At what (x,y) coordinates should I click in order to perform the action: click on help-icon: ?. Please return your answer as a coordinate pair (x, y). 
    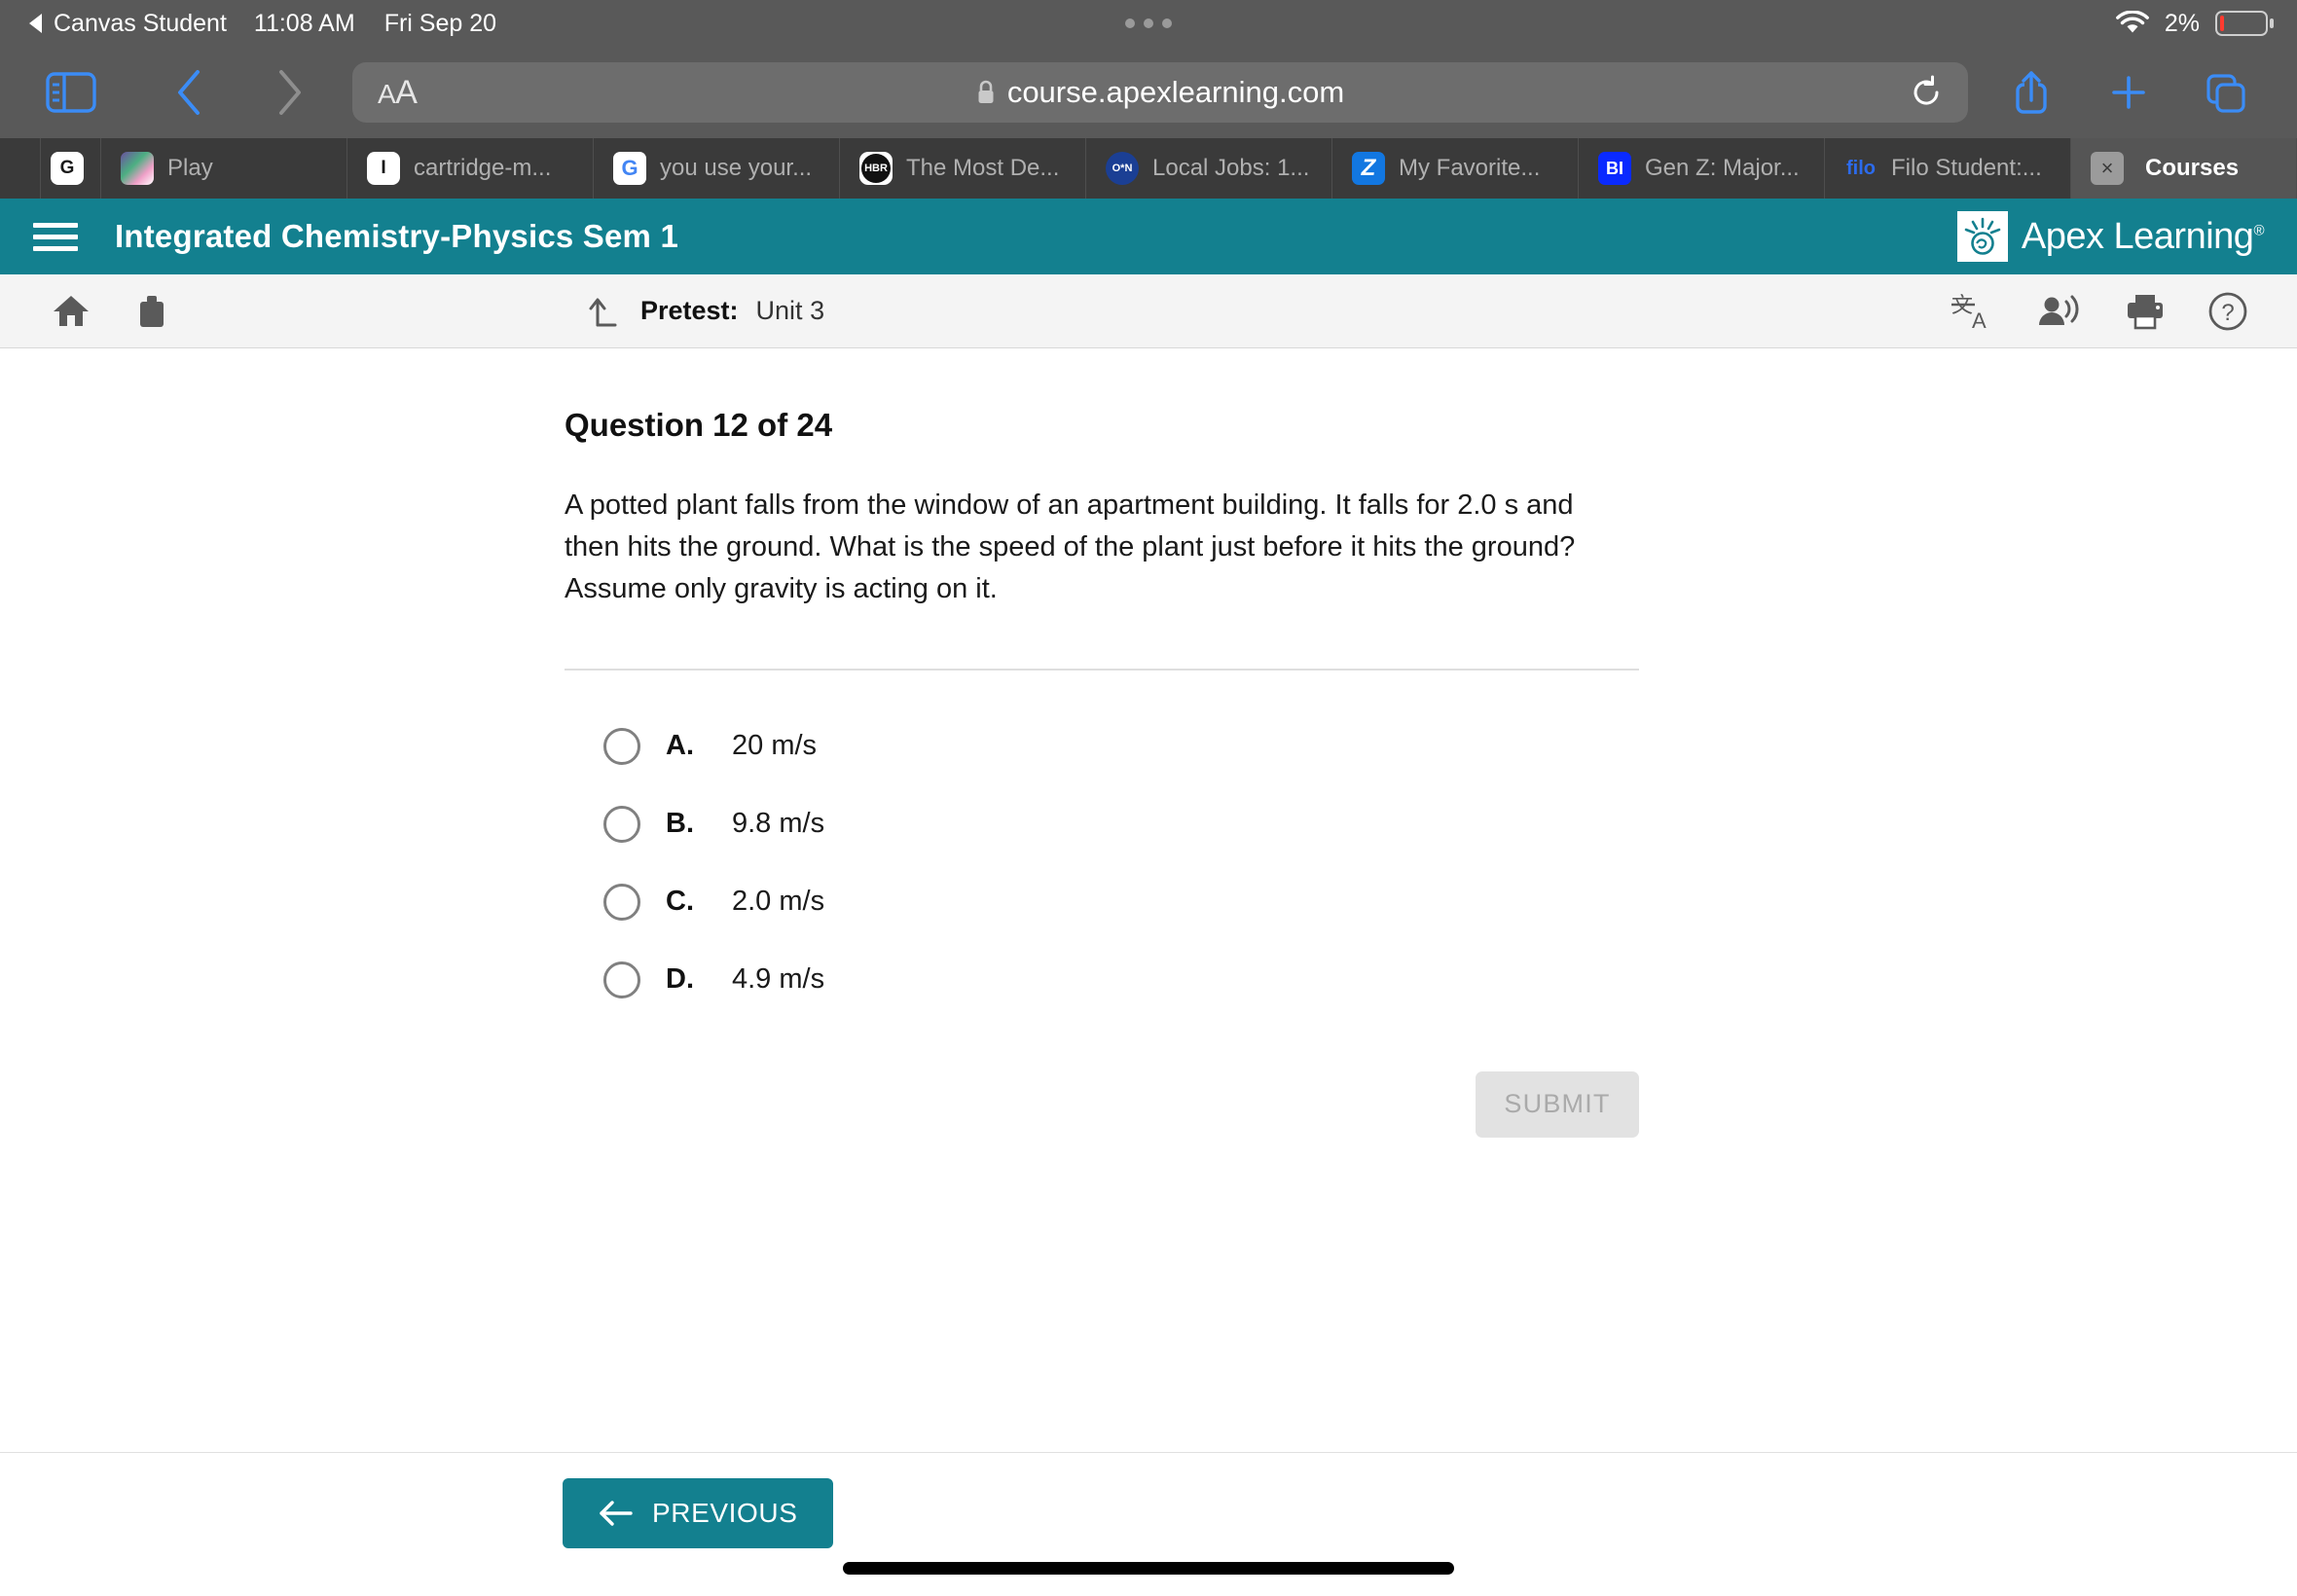
    Looking at the image, I should click on (2227, 311).